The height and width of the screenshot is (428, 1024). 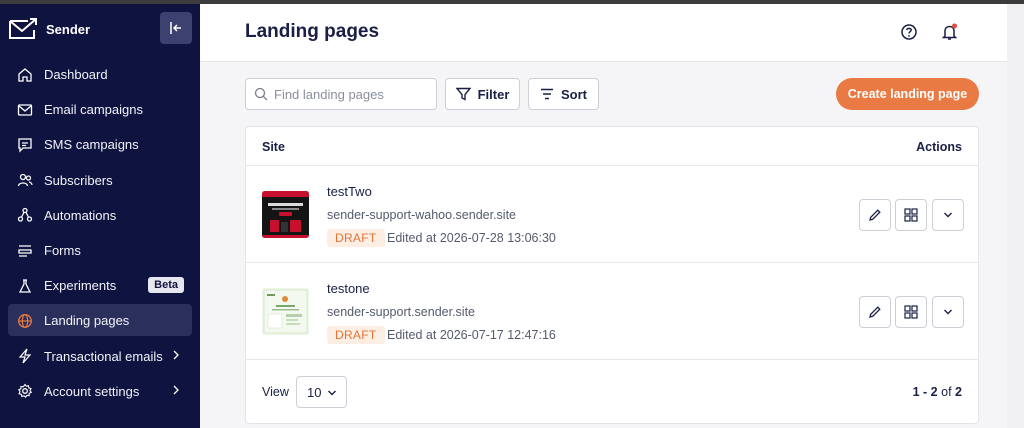 I want to click on create-landing-page-button: Create landing page, so click(x=907, y=94).